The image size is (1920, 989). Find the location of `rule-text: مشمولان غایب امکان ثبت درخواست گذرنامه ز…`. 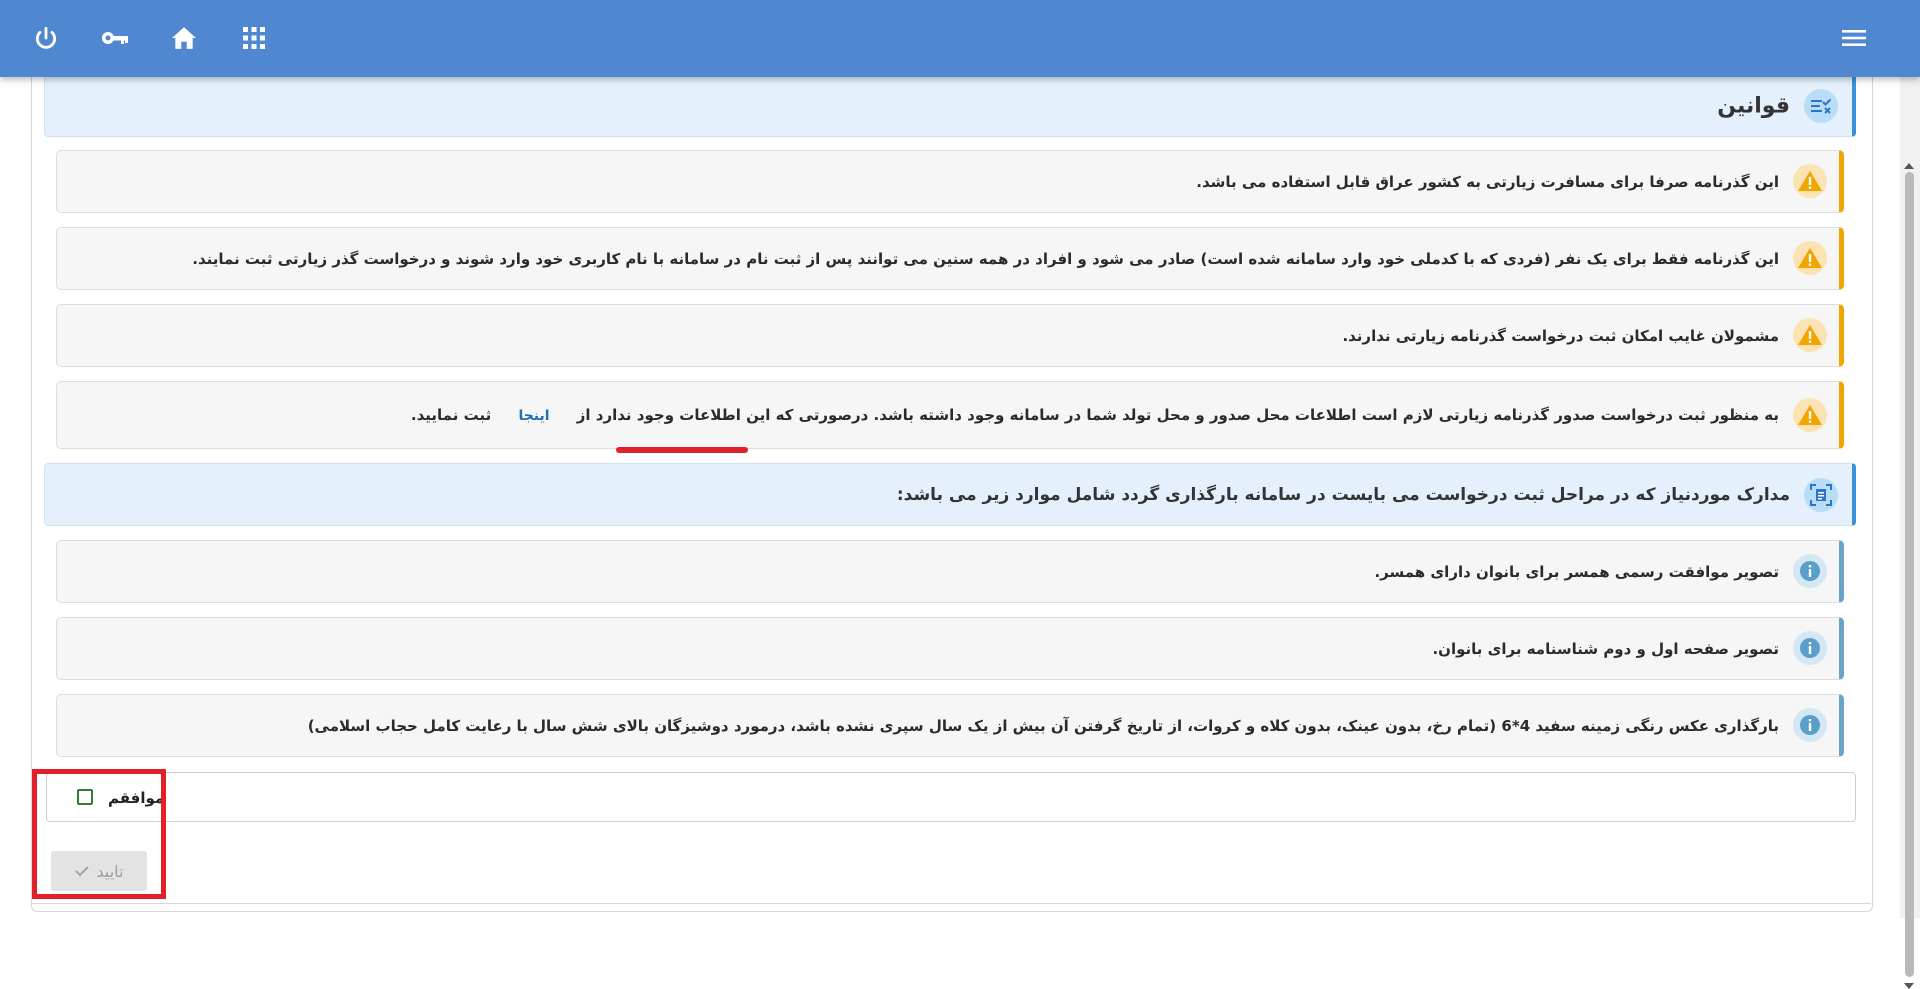

rule-text: مشمولان غایب امکان ثبت درخواست گذرنامه ز… is located at coordinates (1560, 335).